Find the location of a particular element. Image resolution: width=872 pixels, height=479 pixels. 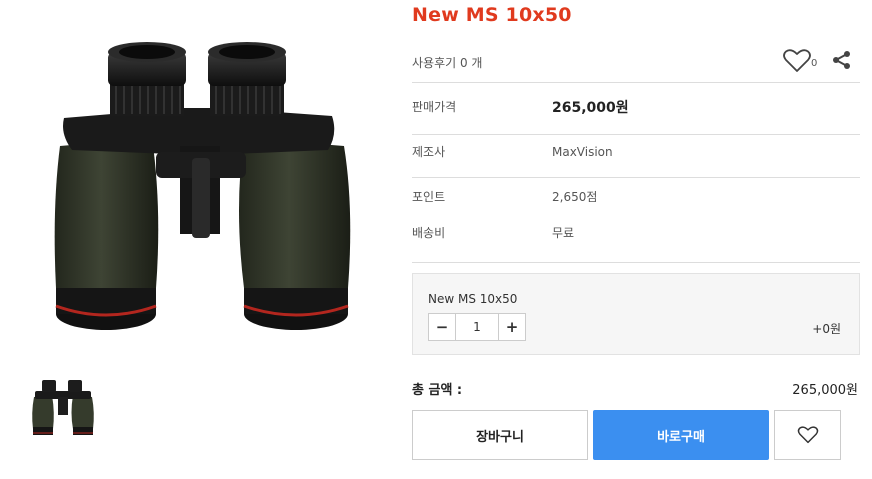

total-label: 총 금액 : is located at coordinates (437, 390).